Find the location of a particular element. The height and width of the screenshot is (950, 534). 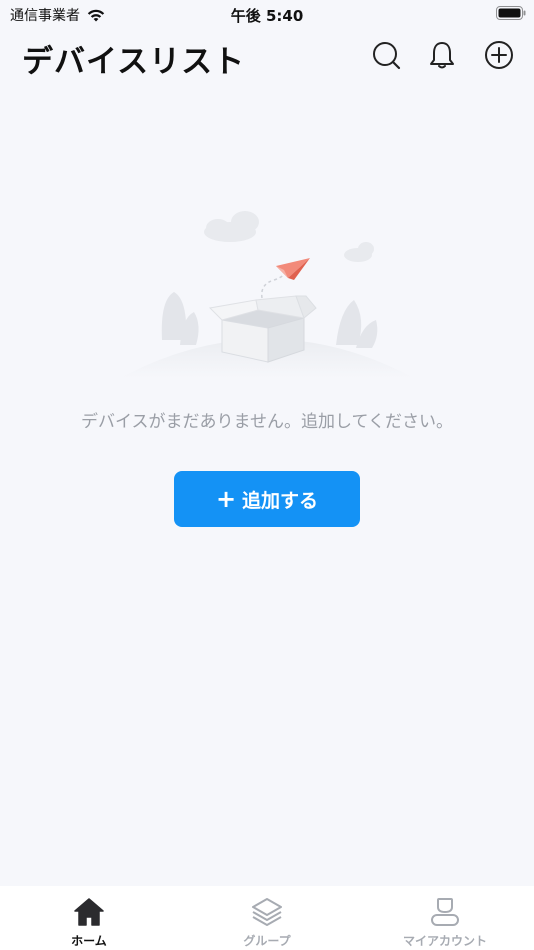

tab-group-label: グループ is located at coordinates (267, 941).